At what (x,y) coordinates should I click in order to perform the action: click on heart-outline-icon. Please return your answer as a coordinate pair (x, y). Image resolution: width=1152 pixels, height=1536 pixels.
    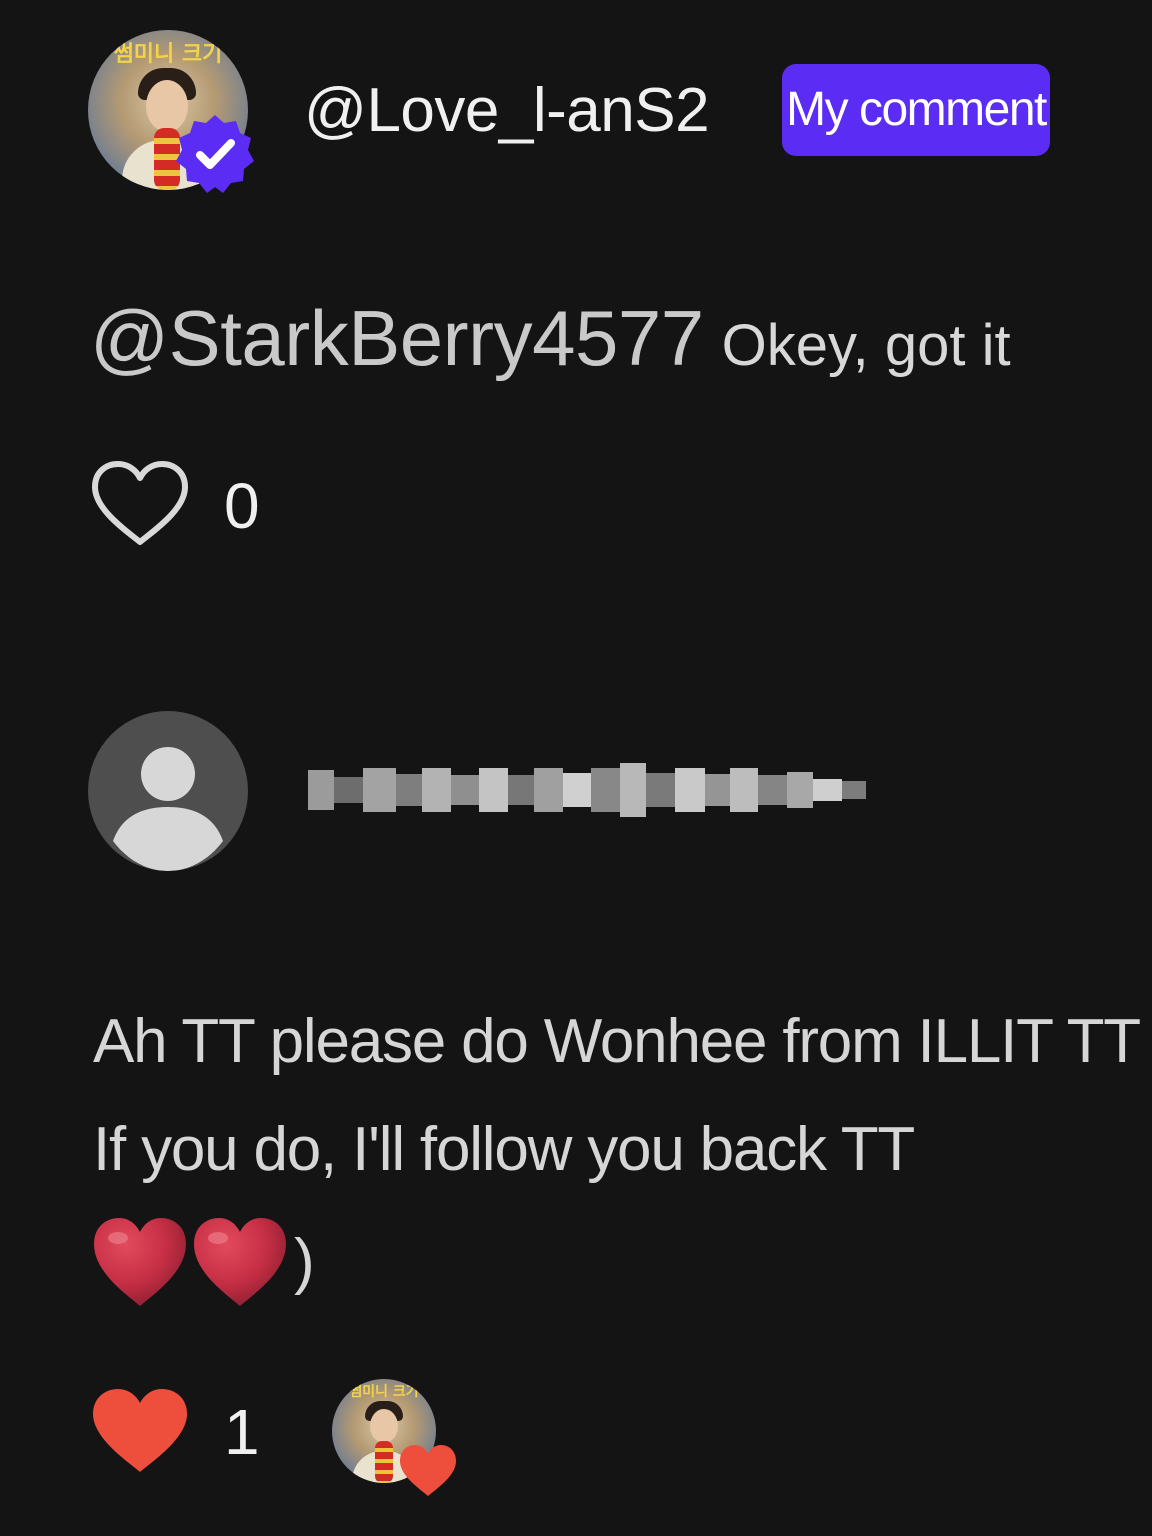
    Looking at the image, I should click on (140, 504).